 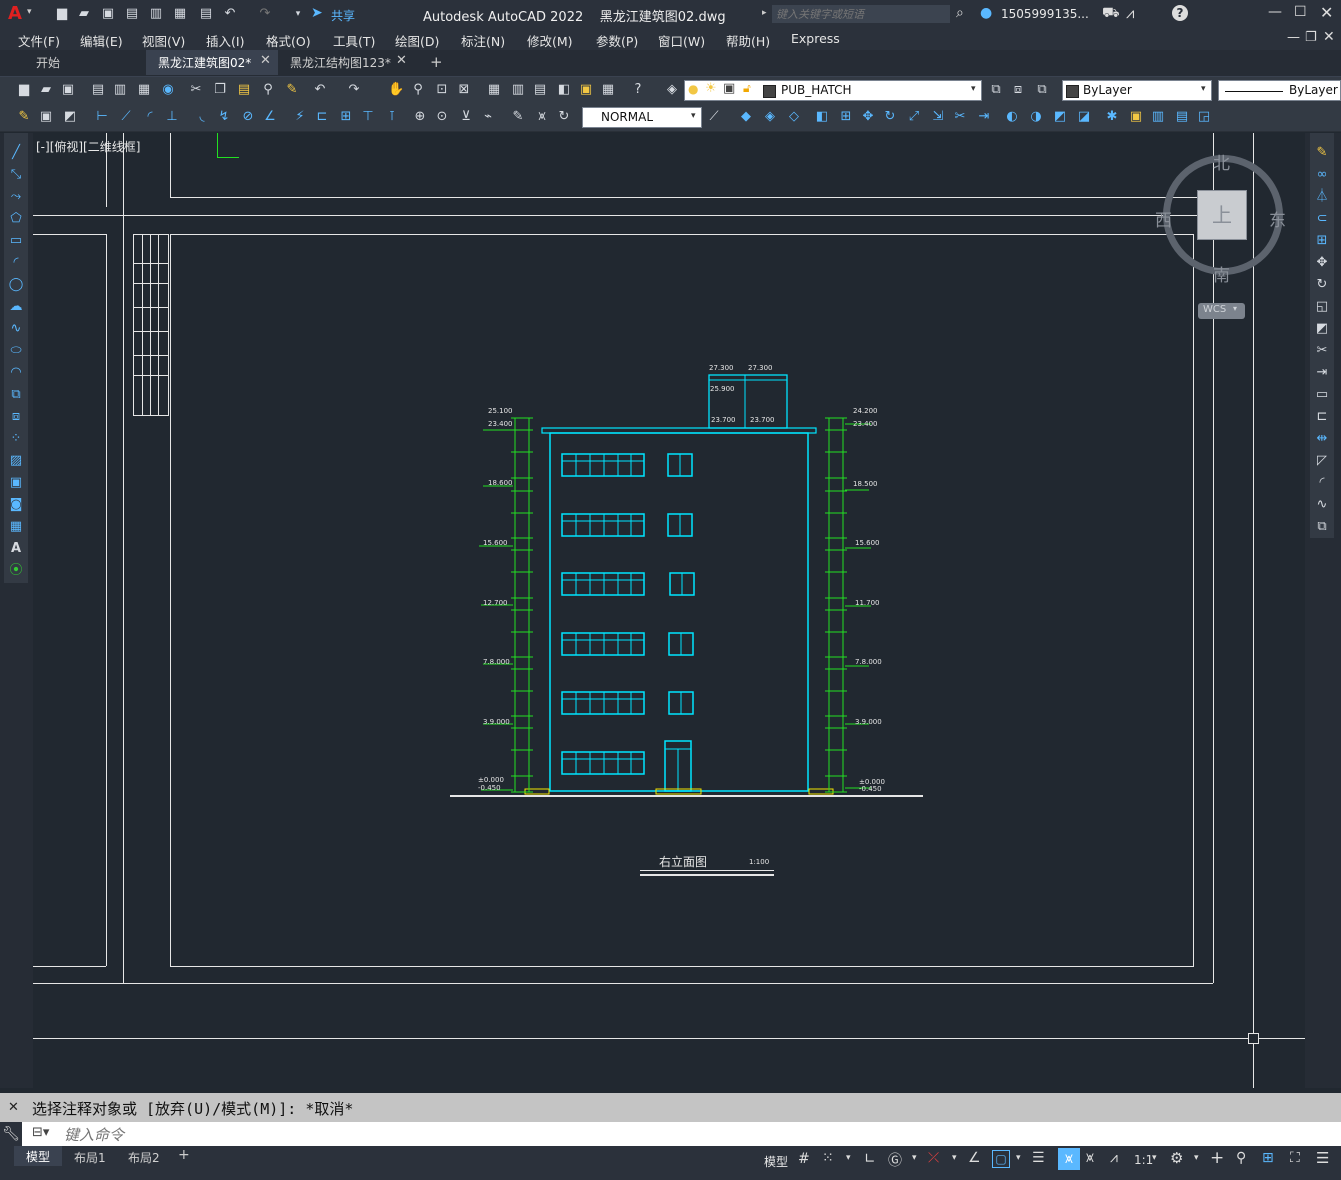 I want to click on layer-state-icon: ⧉, so click(x=1042, y=90).